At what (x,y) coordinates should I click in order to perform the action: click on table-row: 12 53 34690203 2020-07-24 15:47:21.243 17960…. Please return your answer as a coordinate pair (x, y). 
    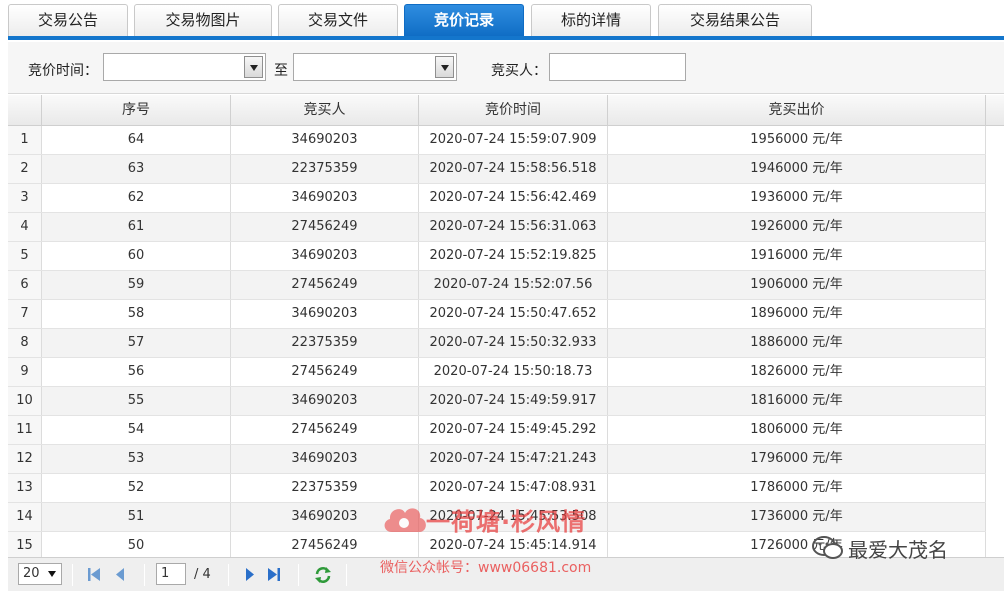
    Looking at the image, I should click on (497, 459).